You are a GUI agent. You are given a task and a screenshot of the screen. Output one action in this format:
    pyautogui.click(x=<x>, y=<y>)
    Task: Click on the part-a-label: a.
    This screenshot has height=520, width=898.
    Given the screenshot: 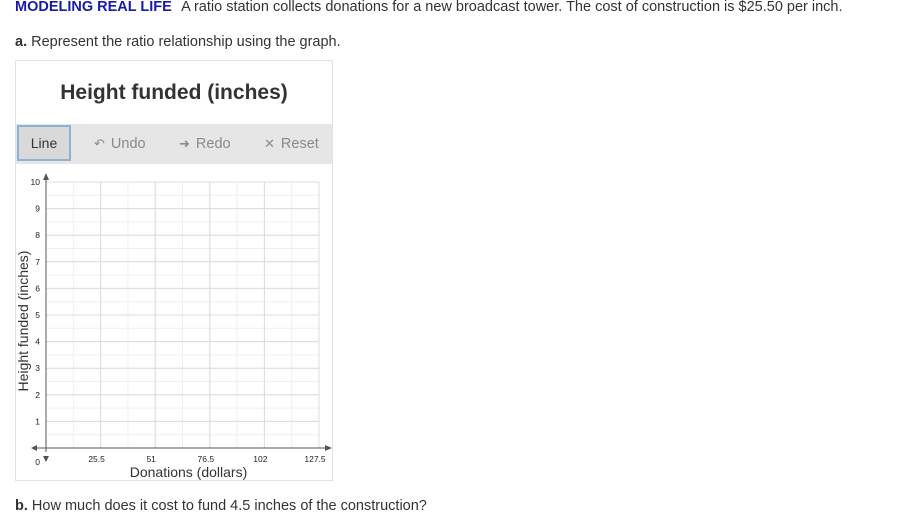 What is the action you would take?
    pyautogui.click(x=21, y=42)
    